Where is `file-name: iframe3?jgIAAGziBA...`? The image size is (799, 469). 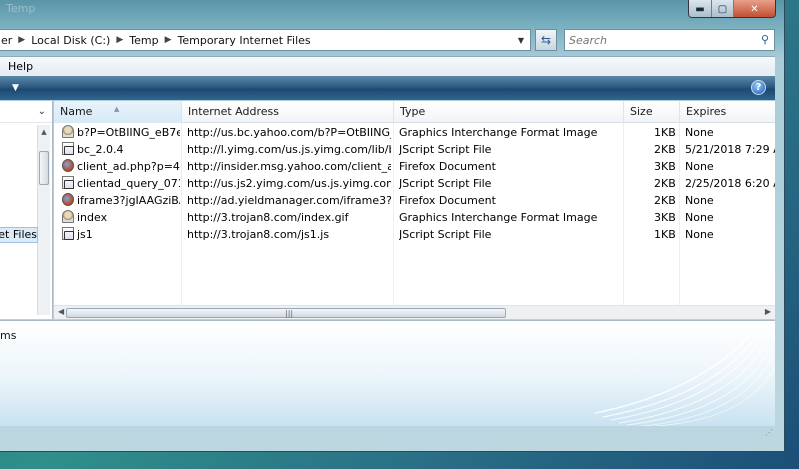
file-name: iframe3?jgIAAGziBA... is located at coordinates (128, 200).